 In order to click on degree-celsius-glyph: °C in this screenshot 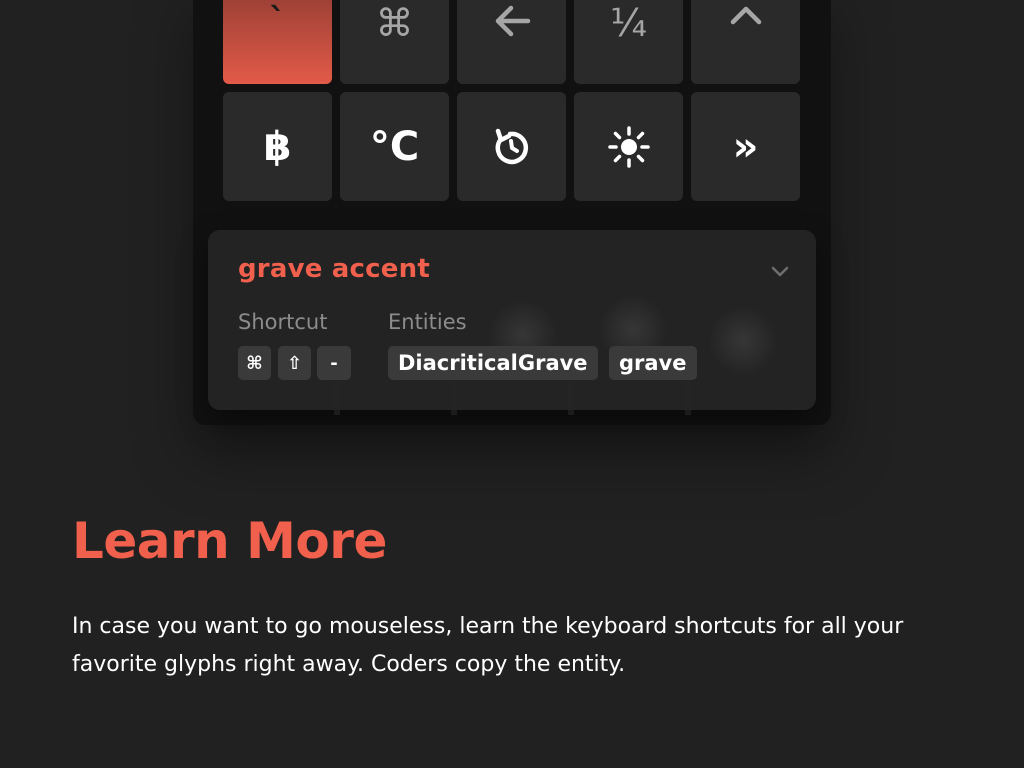, I will do `click(394, 146)`.